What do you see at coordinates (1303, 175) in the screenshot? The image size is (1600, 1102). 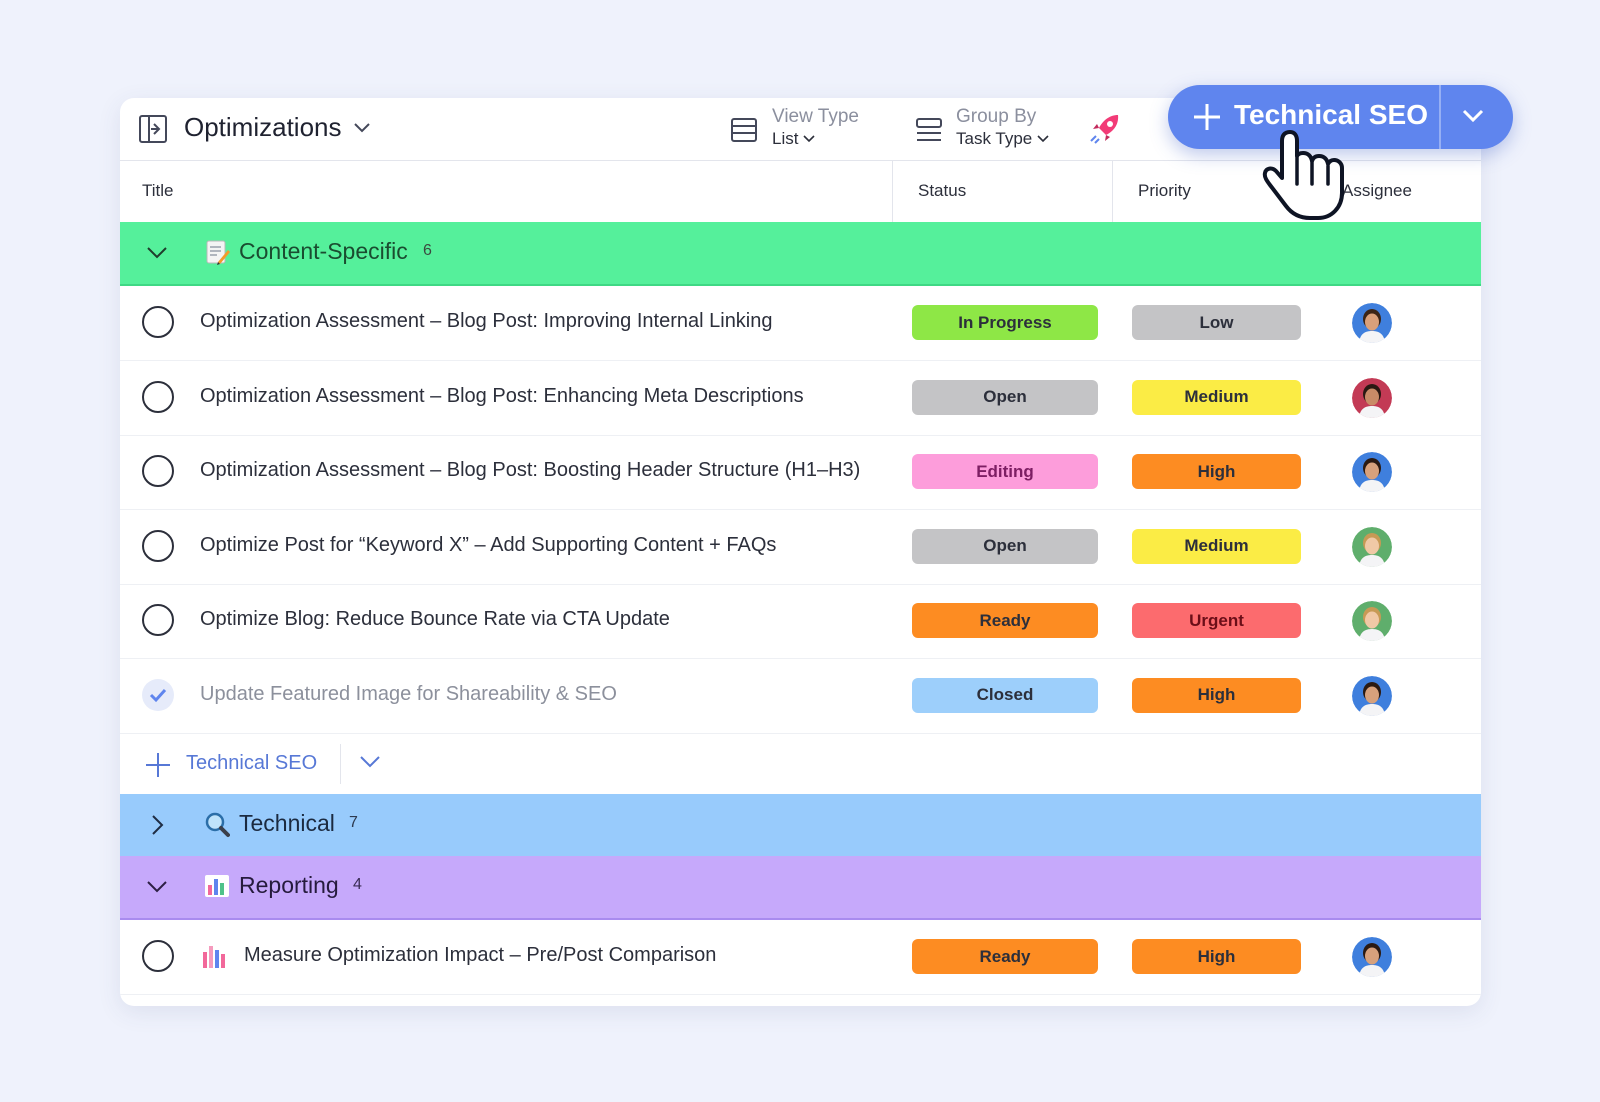 I see `hand-cursor-icon` at bounding box center [1303, 175].